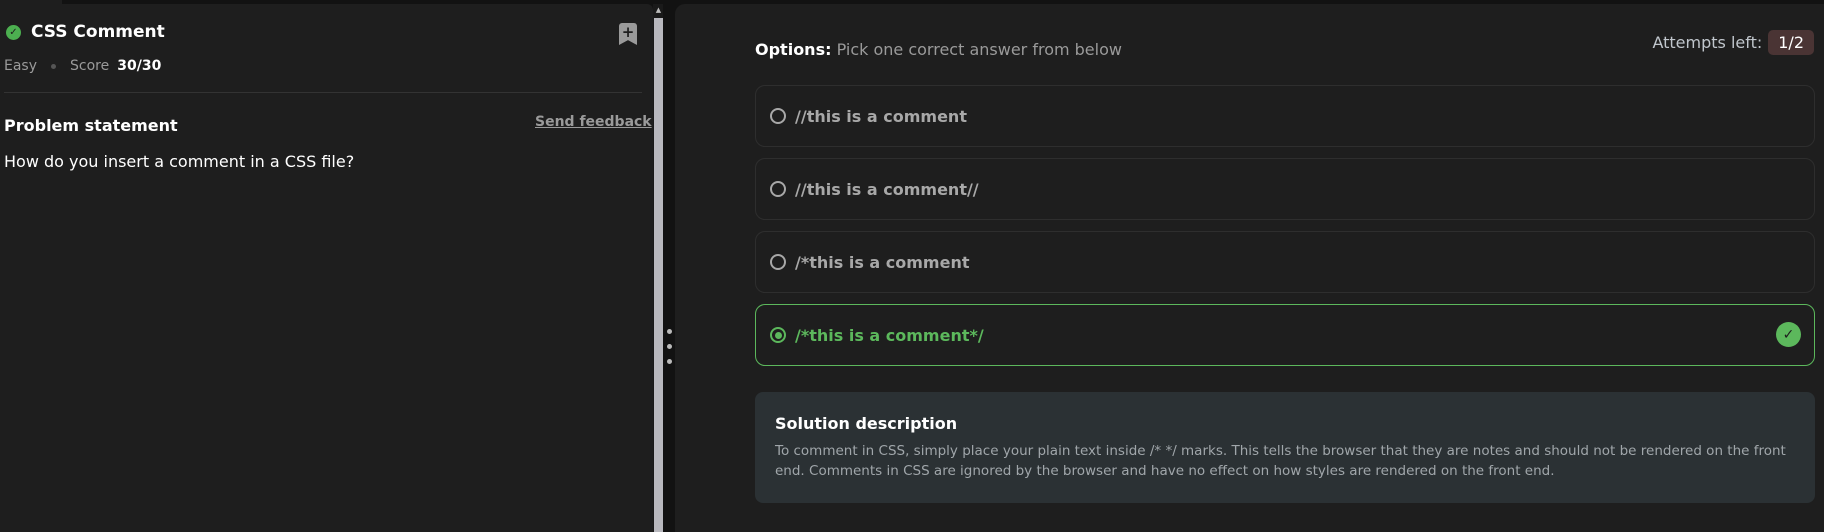 This screenshot has height=532, width=1824. Describe the element at coordinates (866, 423) in the screenshot. I see `solution-title: Solution description` at that location.